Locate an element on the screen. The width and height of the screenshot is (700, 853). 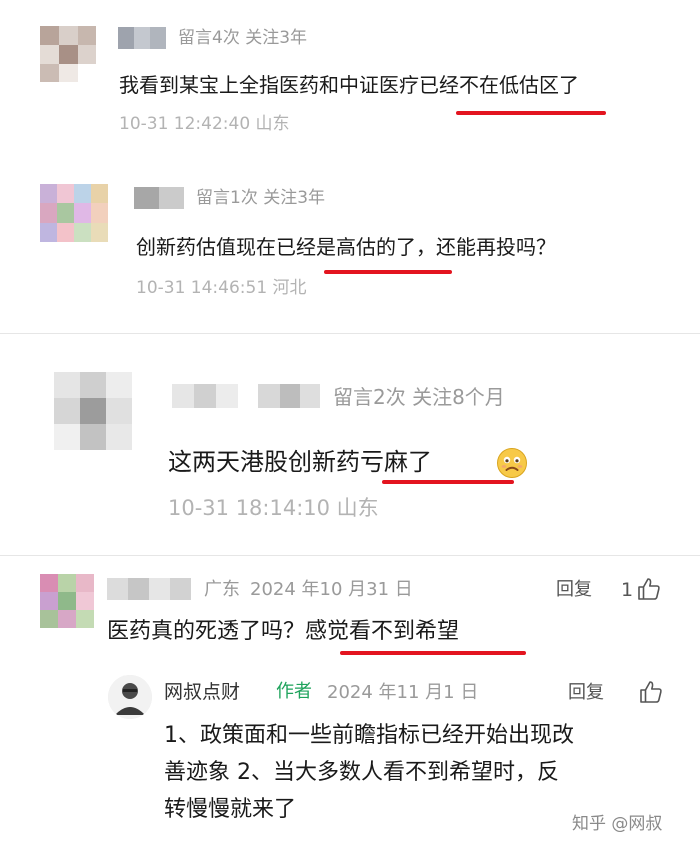
comment-text-plain: 医药真的死透了吗？ is located at coordinates (206, 631).